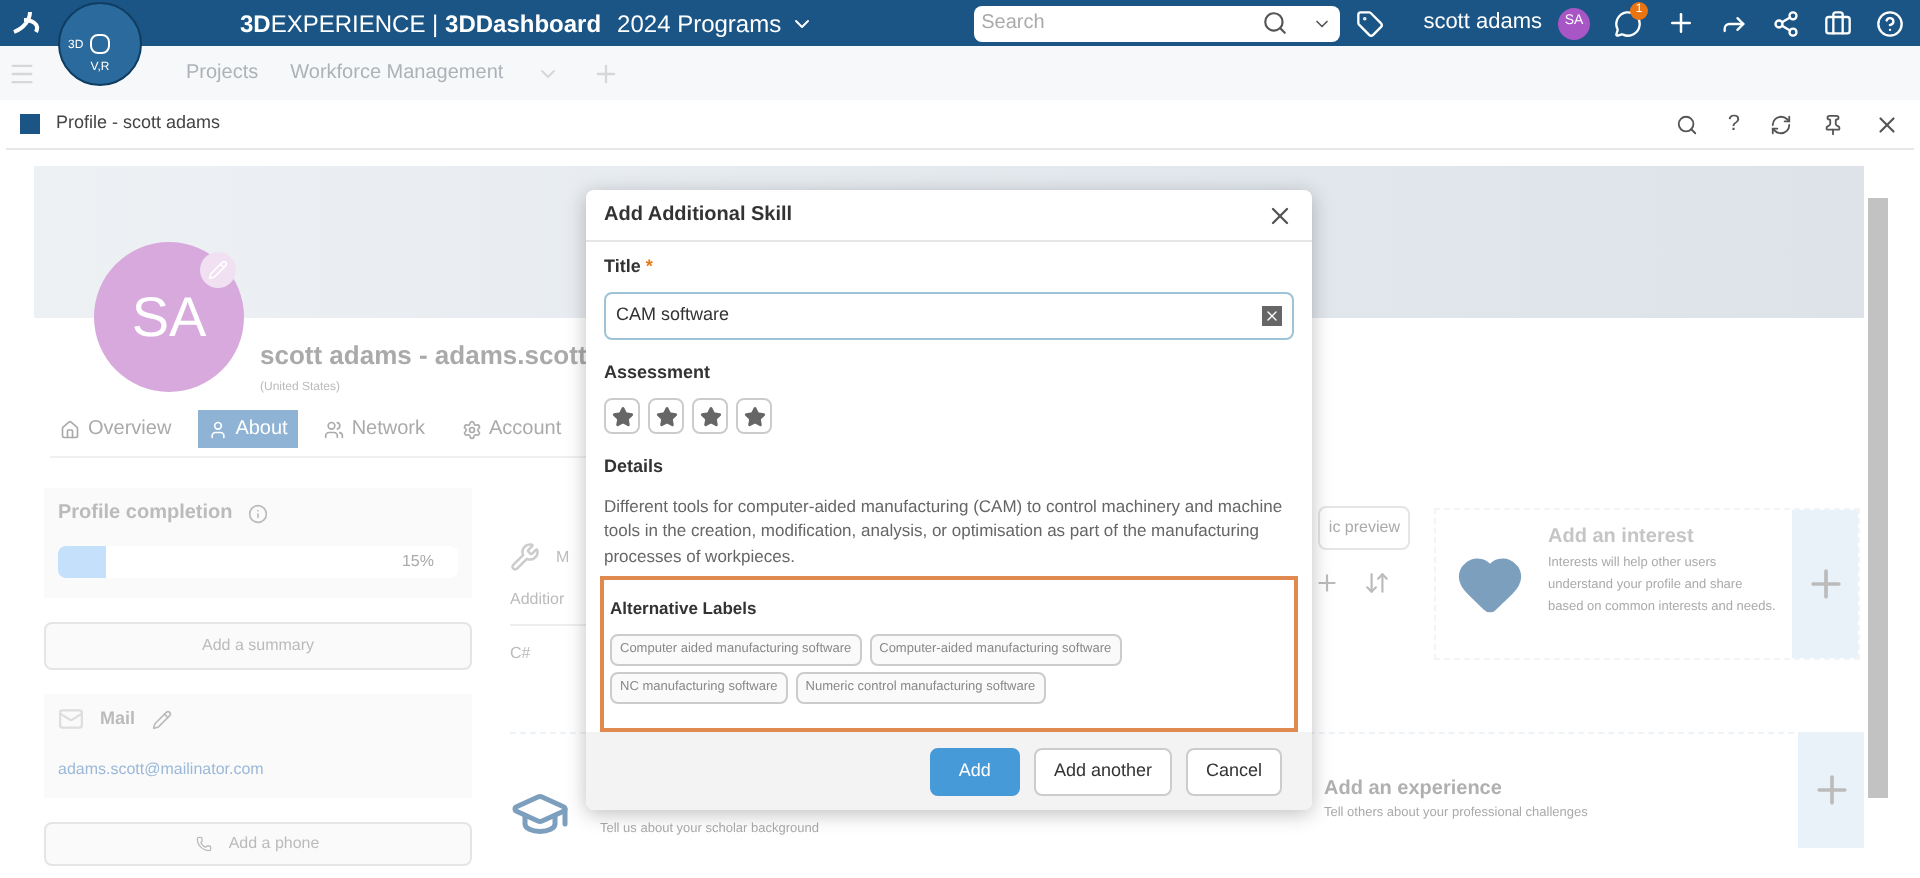  What do you see at coordinates (258, 769) in the screenshot?
I see `email-link: adams.scott@mailinator.com` at bounding box center [258, 769].